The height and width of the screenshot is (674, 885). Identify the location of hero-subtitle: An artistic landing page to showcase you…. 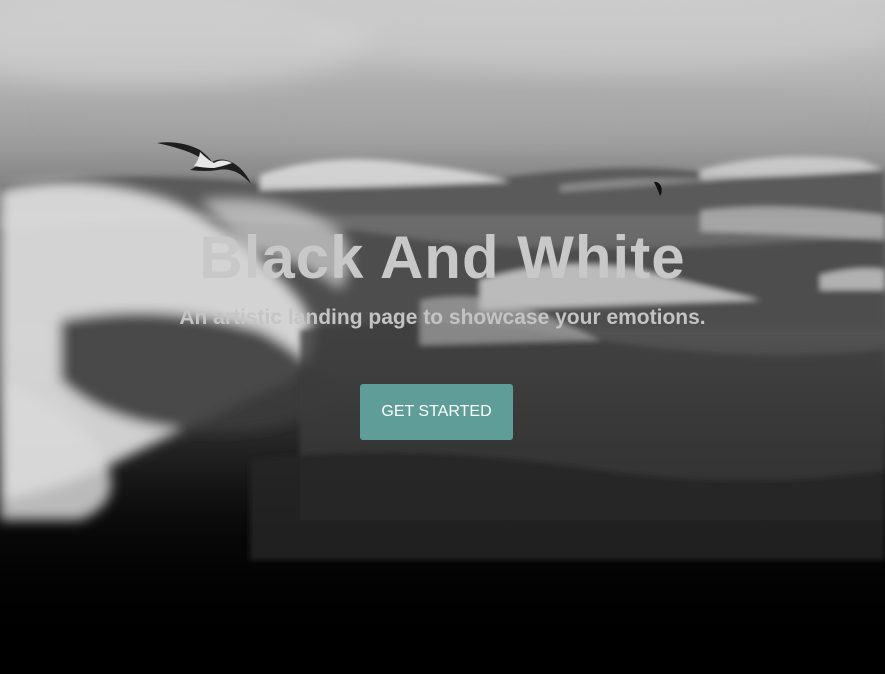
(442, 317).